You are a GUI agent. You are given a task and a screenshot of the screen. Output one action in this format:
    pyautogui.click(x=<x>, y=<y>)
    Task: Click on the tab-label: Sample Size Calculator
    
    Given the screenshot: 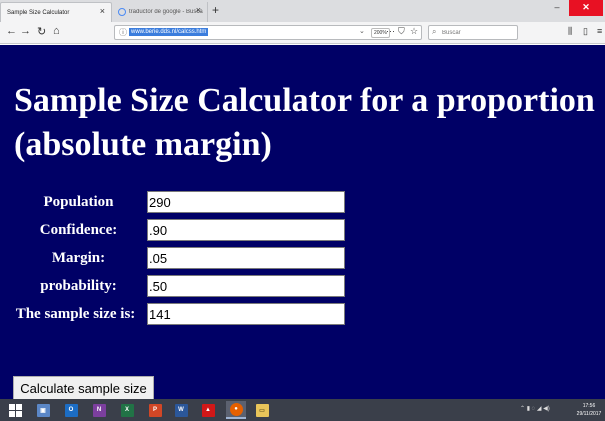 What is the action you would take?
    pyautogui.click(x=38, y=12)
    